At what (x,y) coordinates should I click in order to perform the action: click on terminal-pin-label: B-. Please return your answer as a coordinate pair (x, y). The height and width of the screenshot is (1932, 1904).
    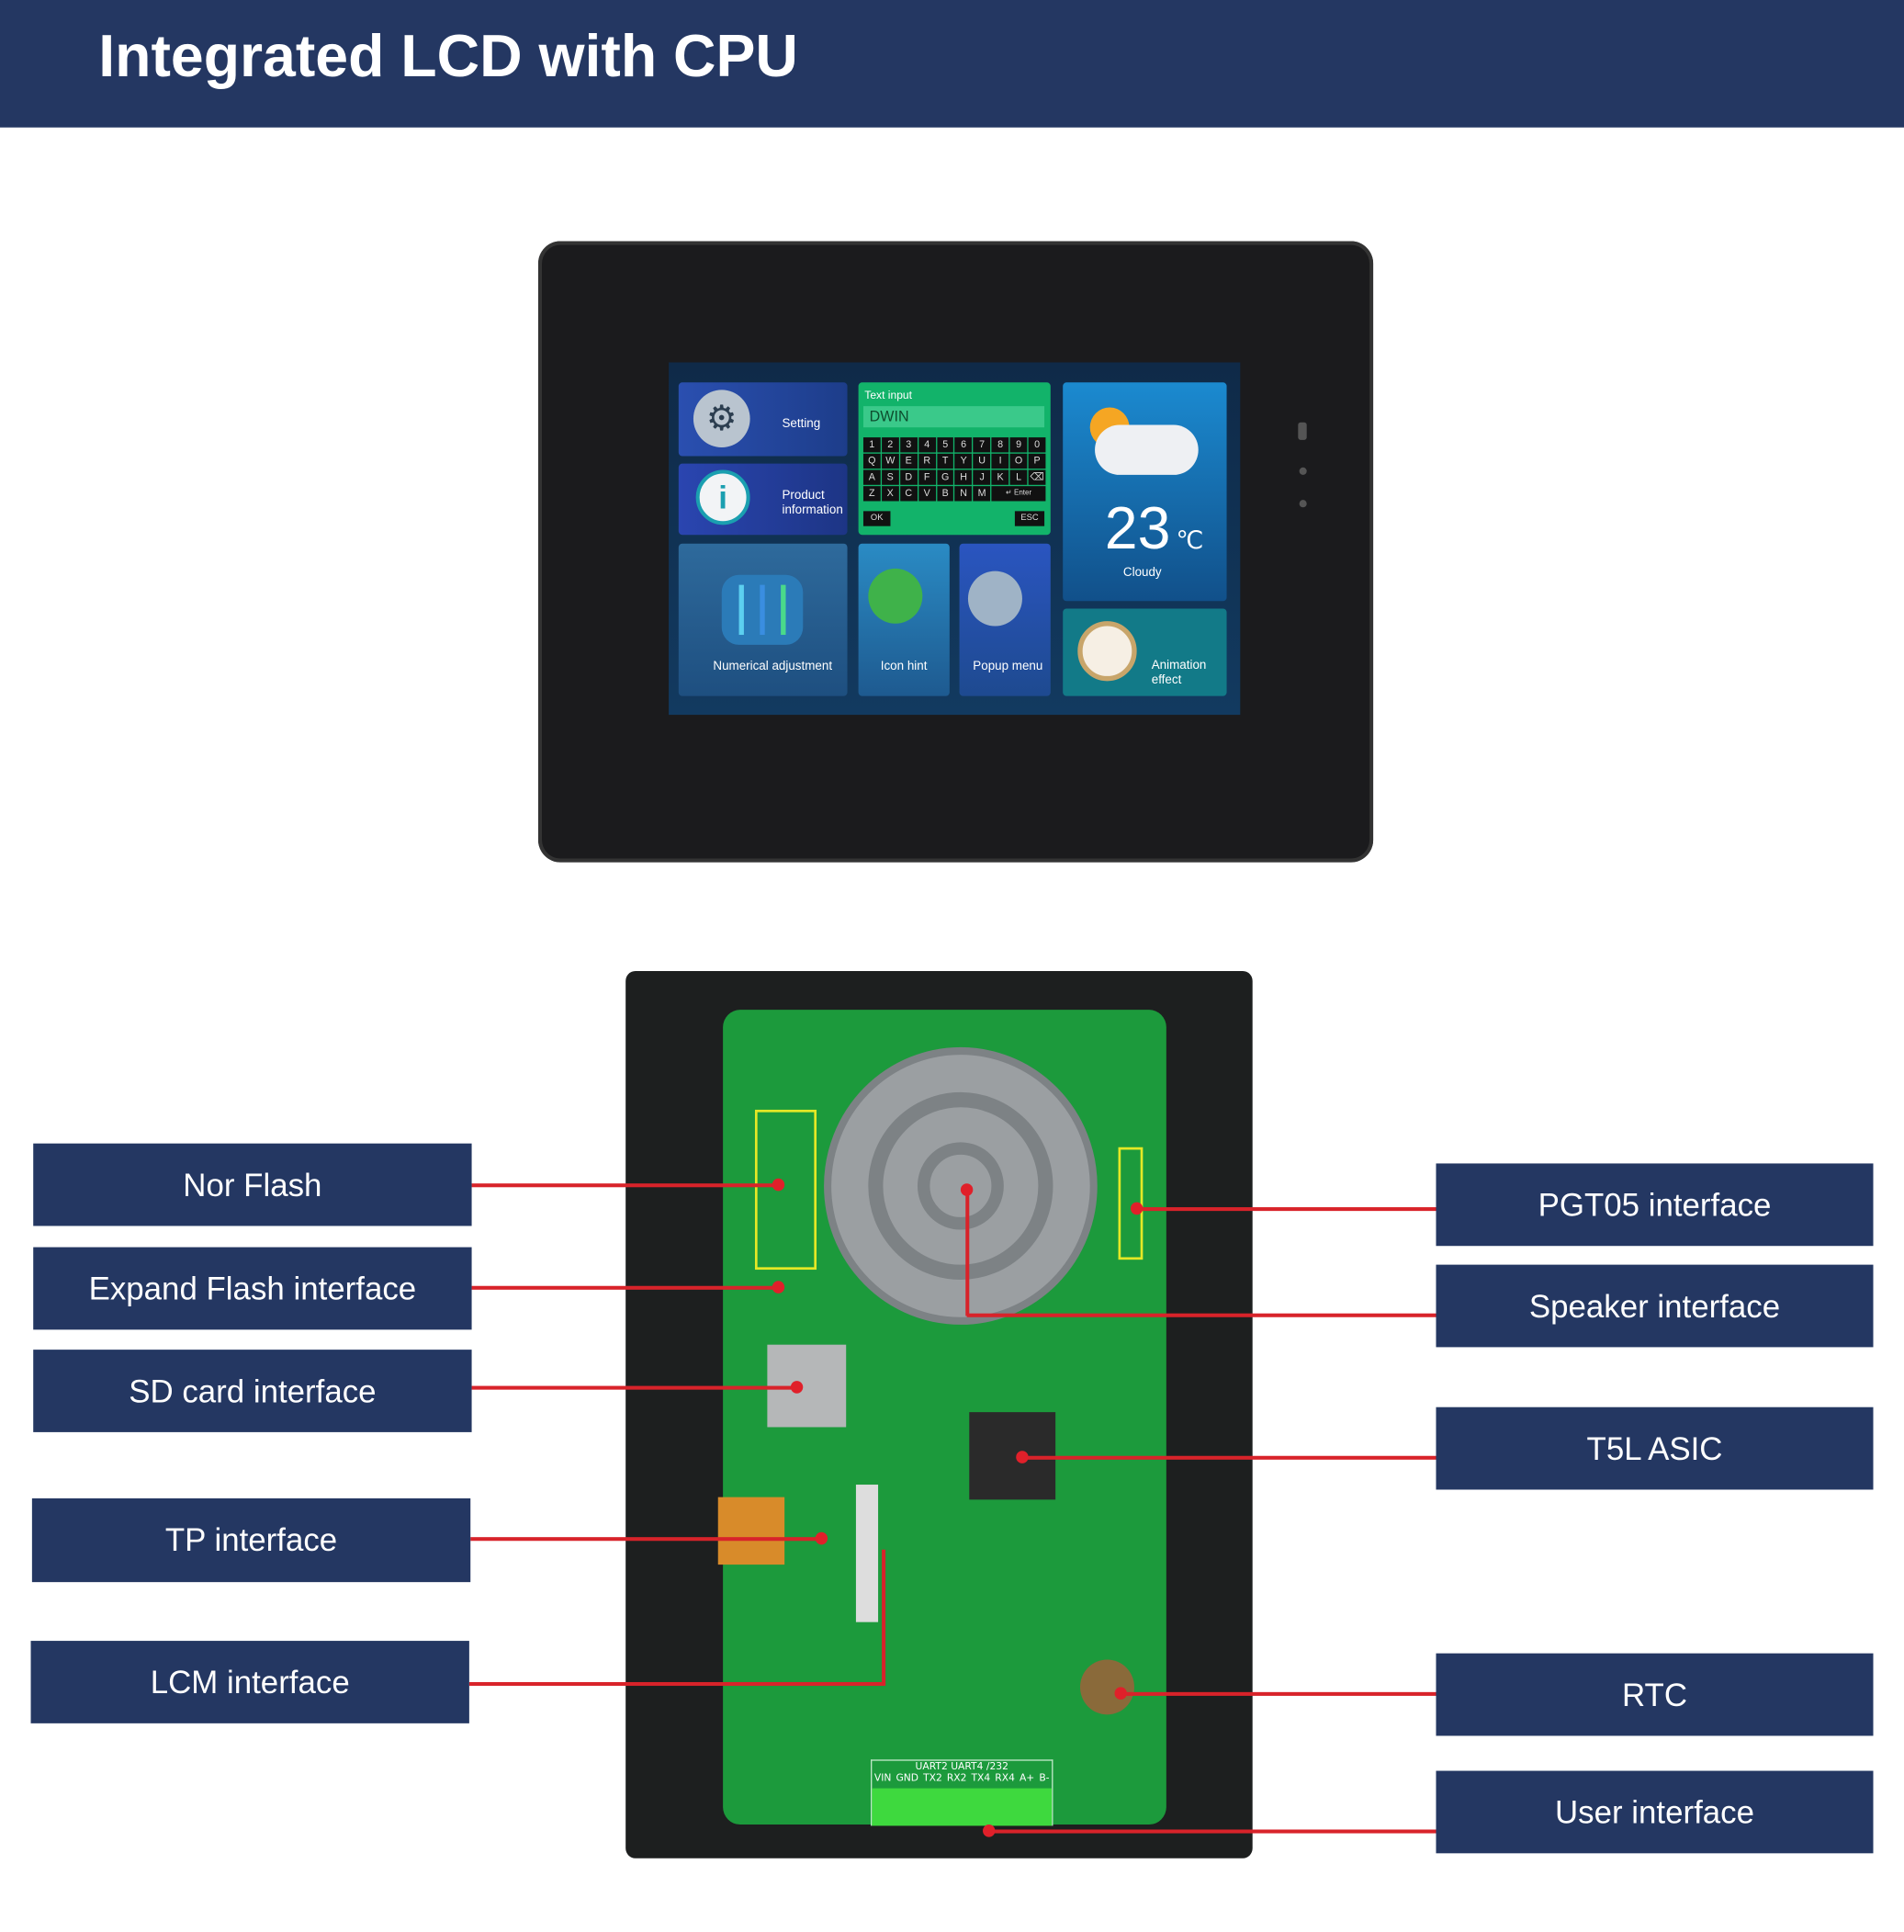
    Looking at the image, I should click on (1044, 1777).